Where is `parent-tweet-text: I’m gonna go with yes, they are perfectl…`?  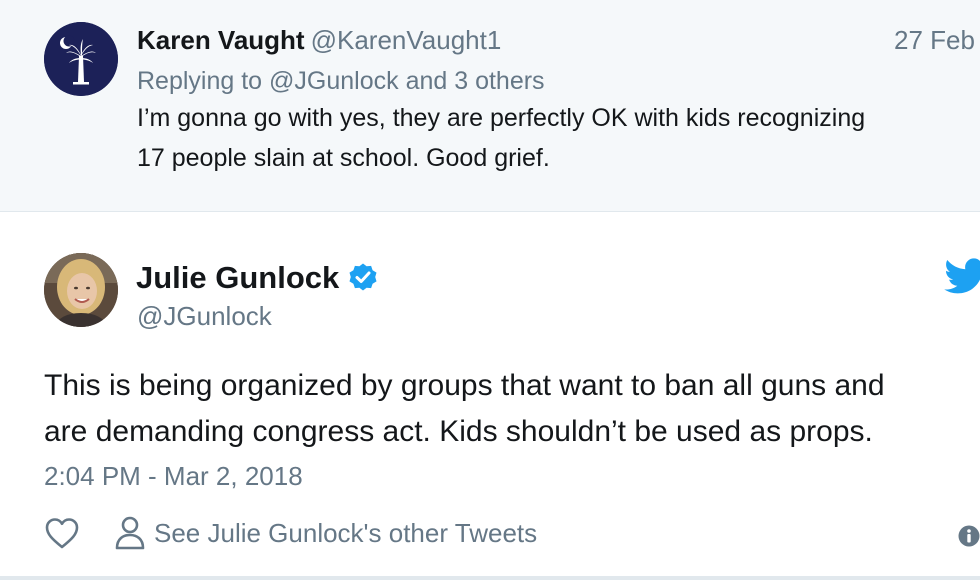
parent-tweet-text: I’m gonna go with yes, they are perfectl… is located at coordinates (558, 138).